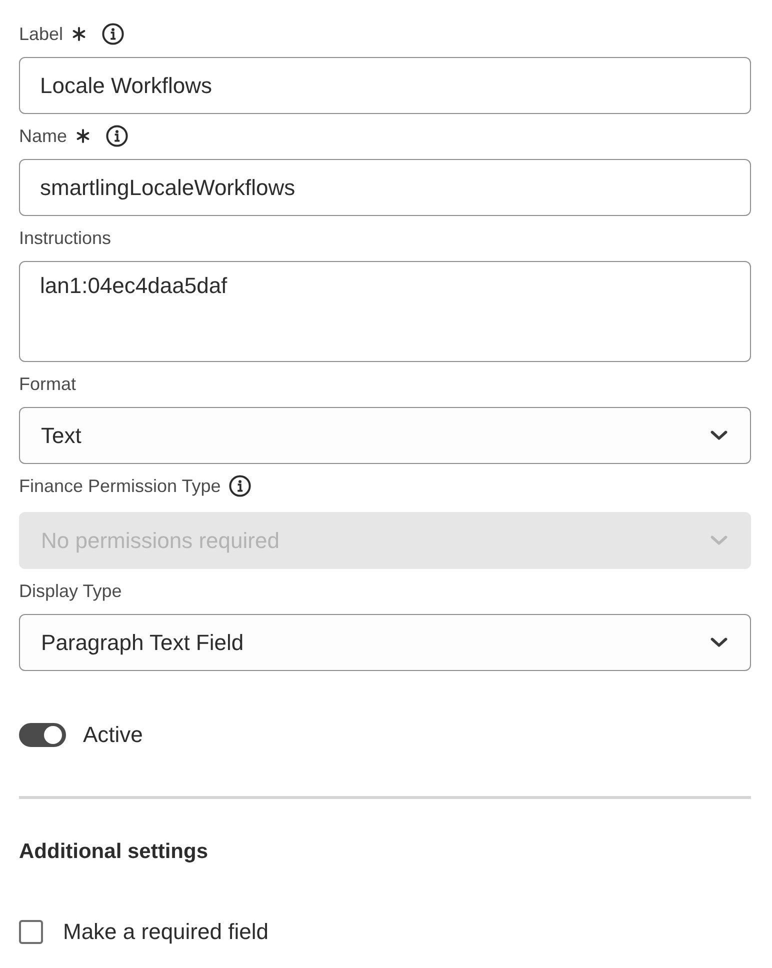  Describe the element at coordinates (65, 238) in the screenshot. I see `field-label: Instructions` at that location.